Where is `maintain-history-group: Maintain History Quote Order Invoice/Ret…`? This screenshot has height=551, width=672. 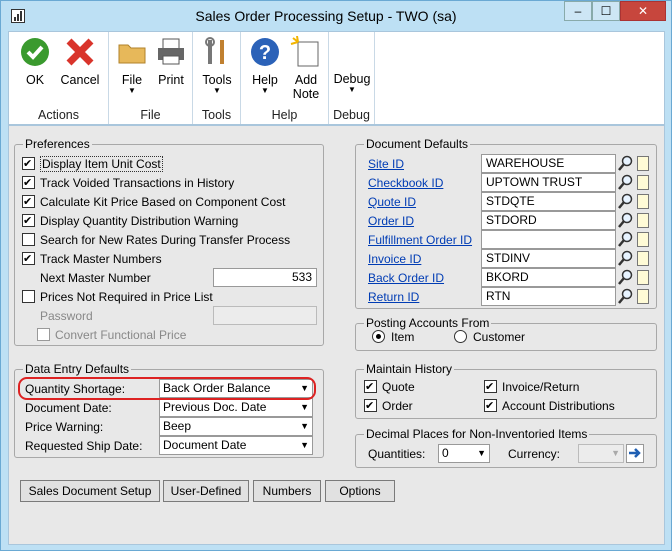
maintain-history-group: Maintain History Quote Order Invoice/Ret… is located at coordinates (506, 390).